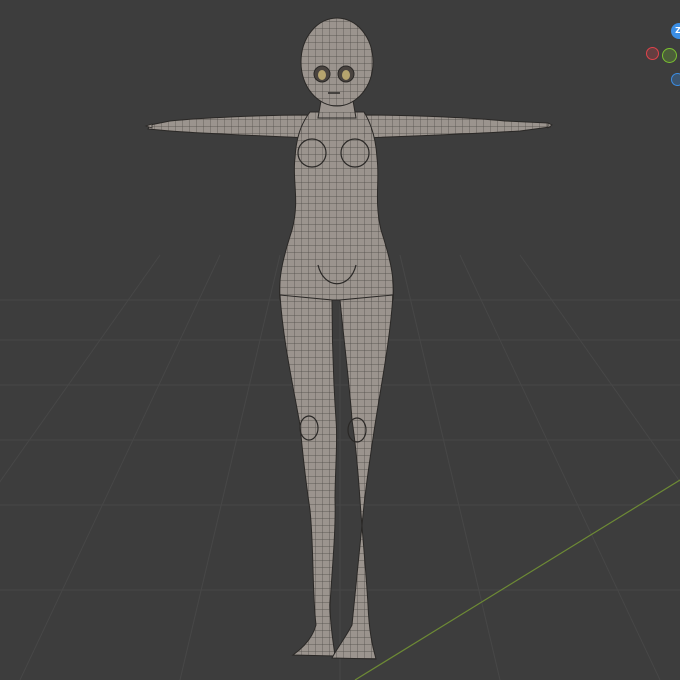  I want to click on negative-z-axis-icon, so click(675, 79).